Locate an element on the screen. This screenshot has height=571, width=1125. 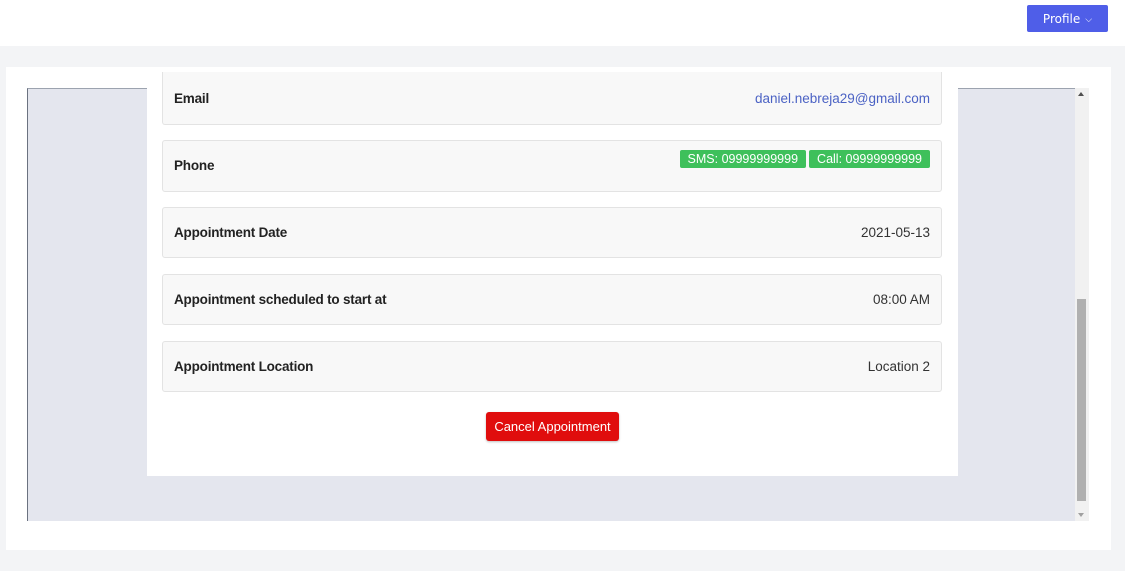
appointment-time-value: 08:00 AM is located at coordinates (901, 299).